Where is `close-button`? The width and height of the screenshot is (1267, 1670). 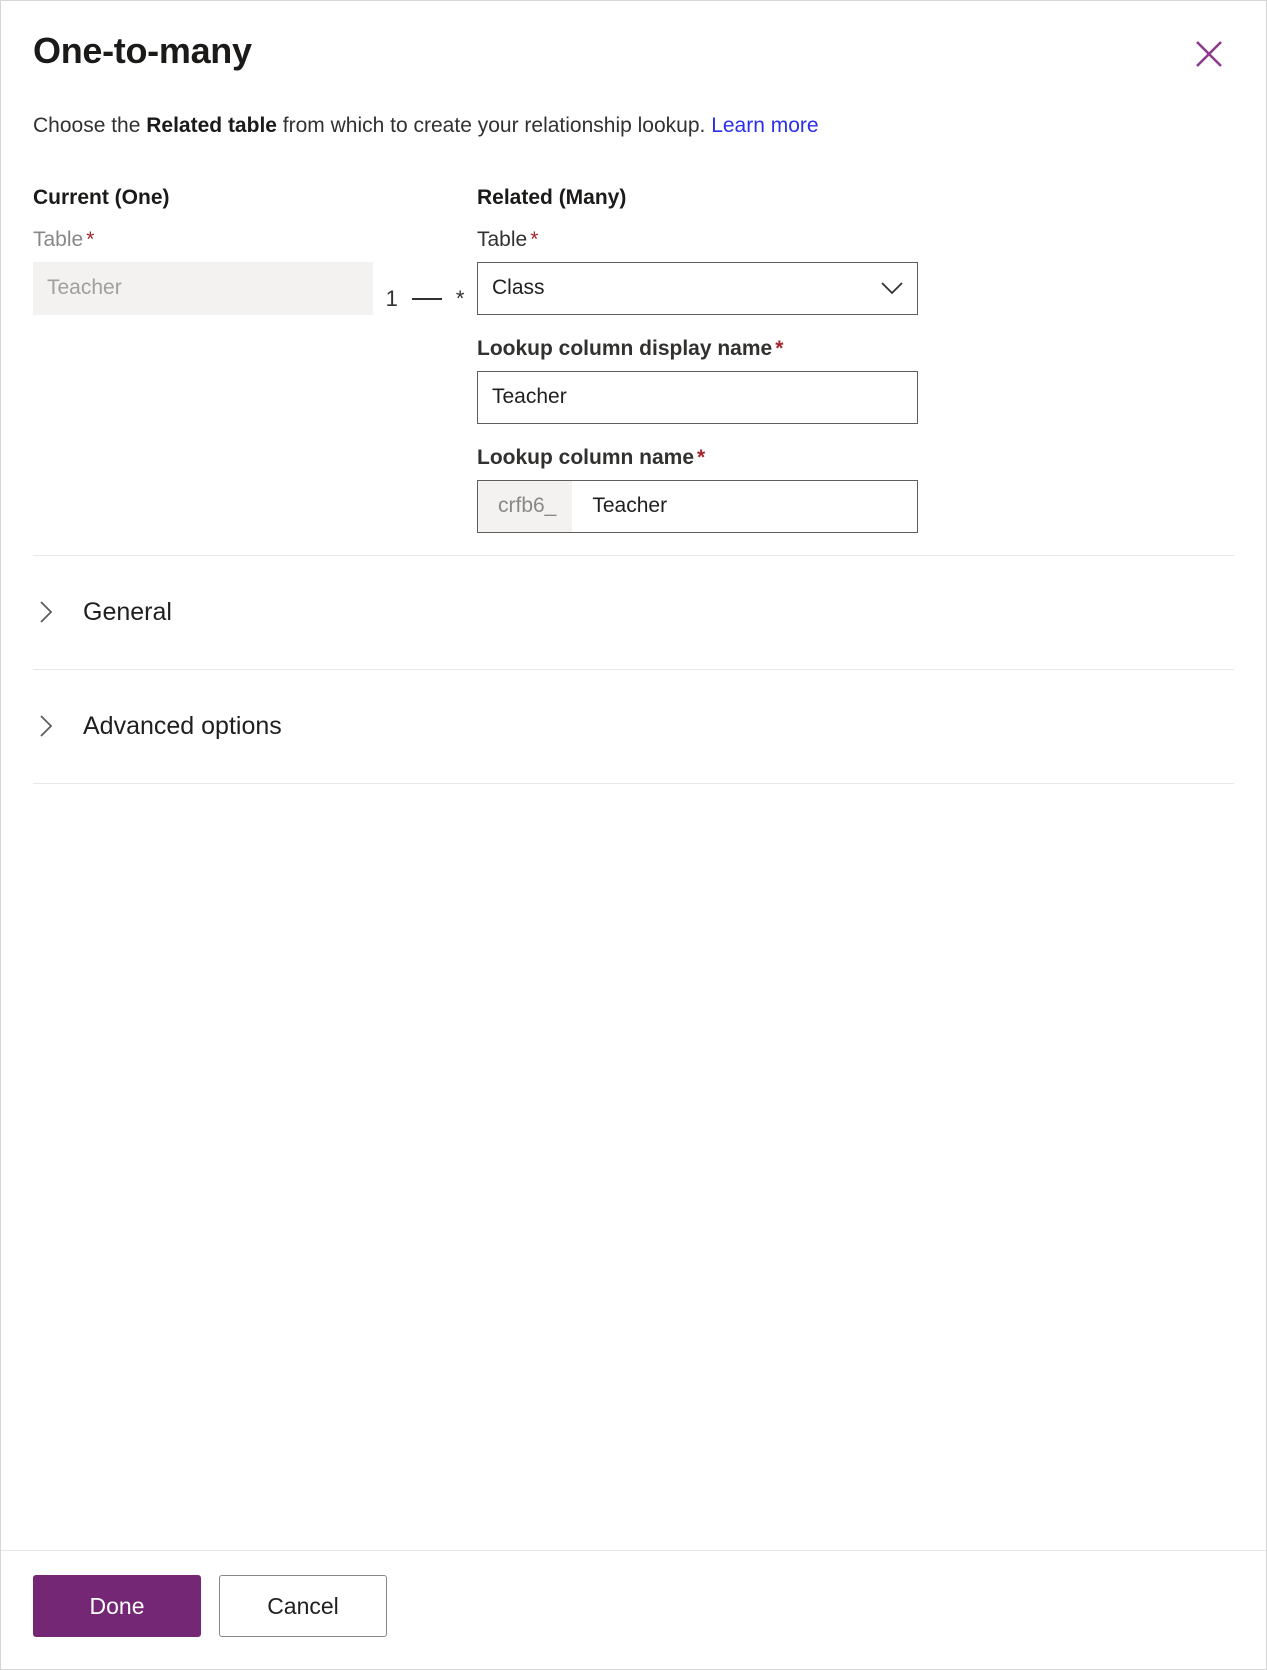
close-button is located at coordinates (1209, 54).